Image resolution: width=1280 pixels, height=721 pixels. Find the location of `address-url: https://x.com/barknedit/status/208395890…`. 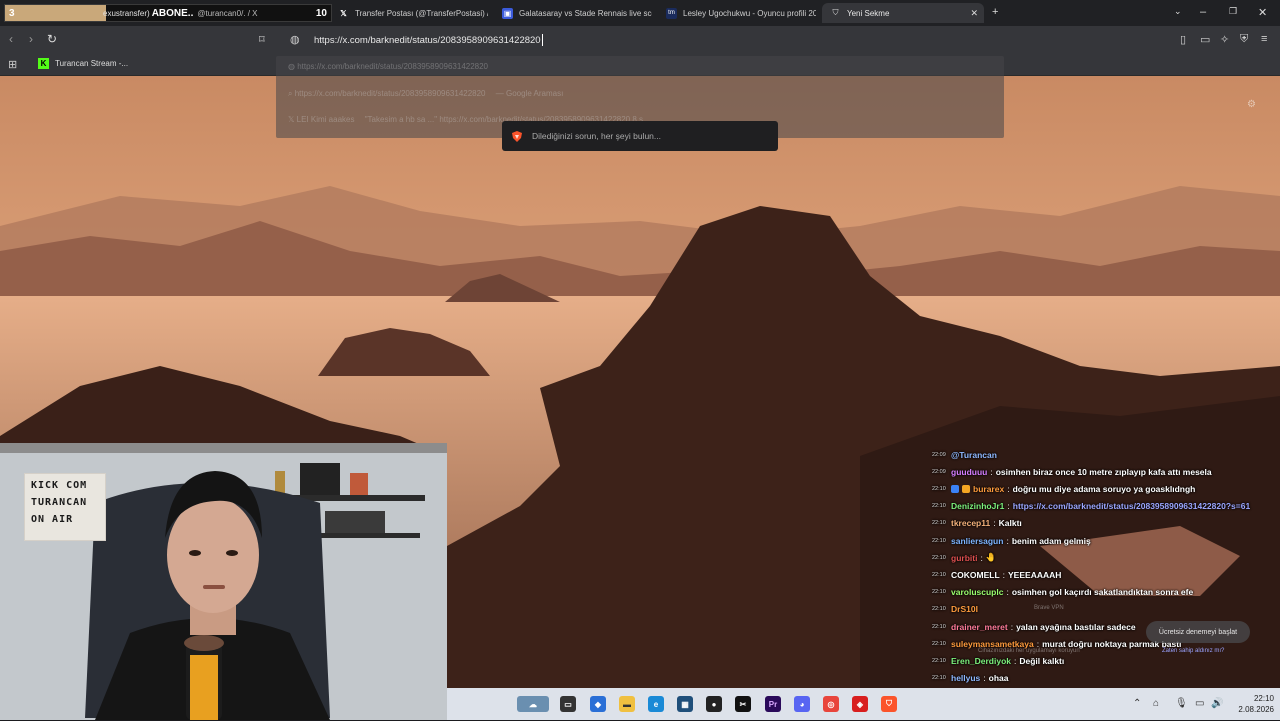

address-url: https://x.com/barknedit/status/208395890… is located at coordinates (427, 40).